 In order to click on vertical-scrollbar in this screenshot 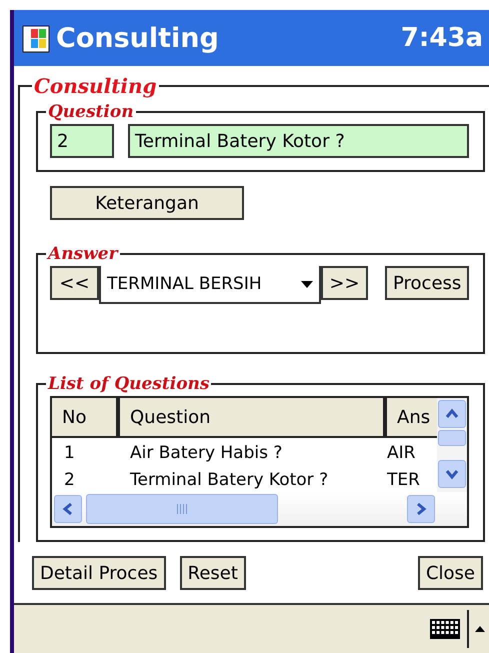, I will do `click(452, 445)`.